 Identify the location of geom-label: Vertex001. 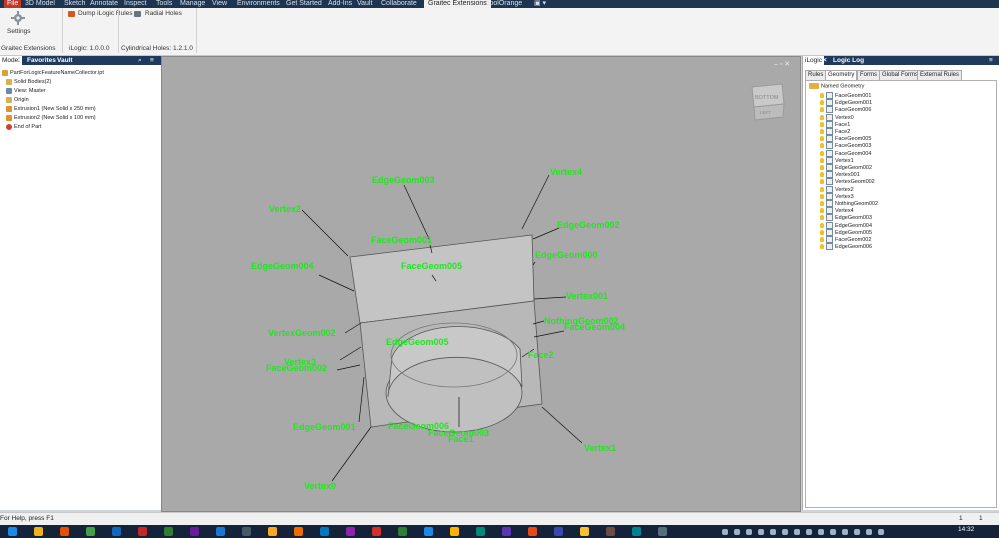
(587, 296).